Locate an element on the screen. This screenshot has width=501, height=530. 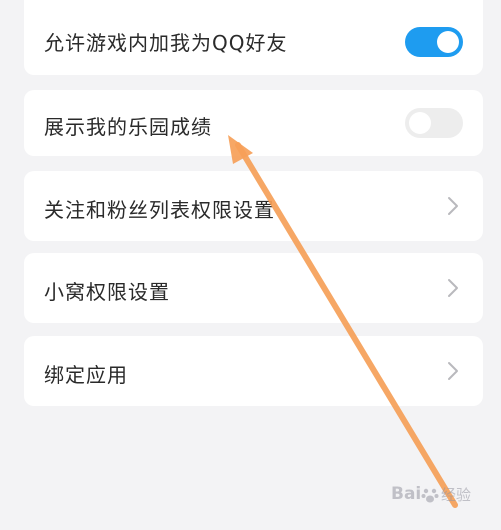
setting-card-bind-apps: 绑定应用 is located at coordinates (253, 371).